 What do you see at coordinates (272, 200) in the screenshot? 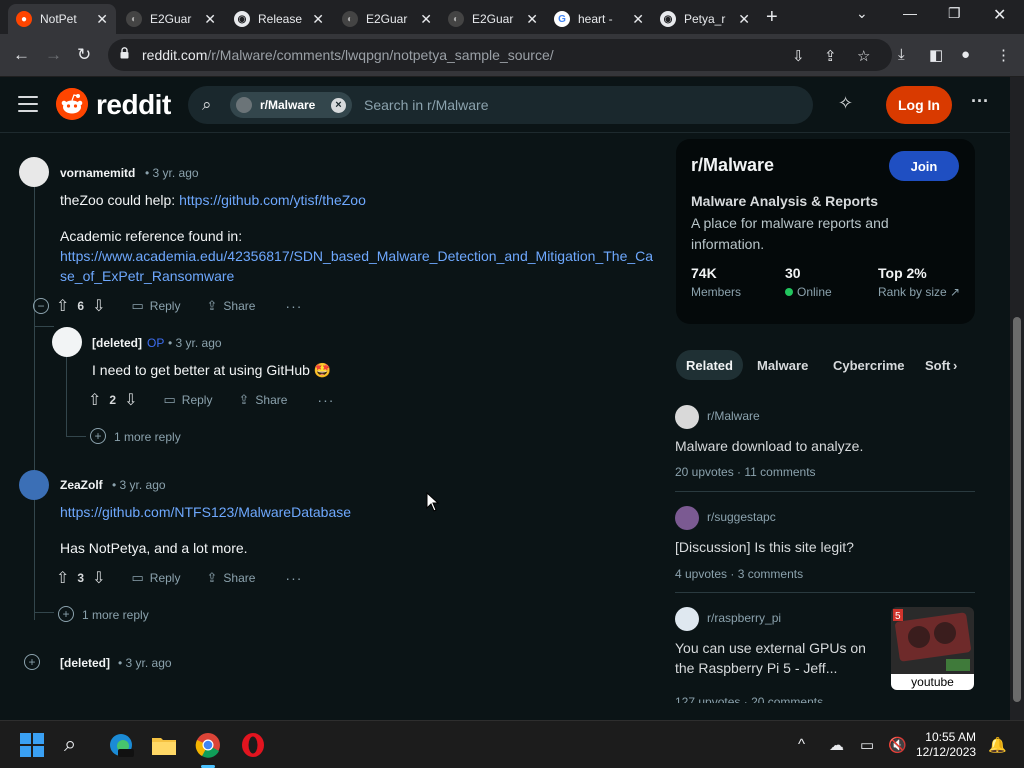
I see `comment-link: https://github.com/ytisf/theZoo` at bounding box center [272, 200].